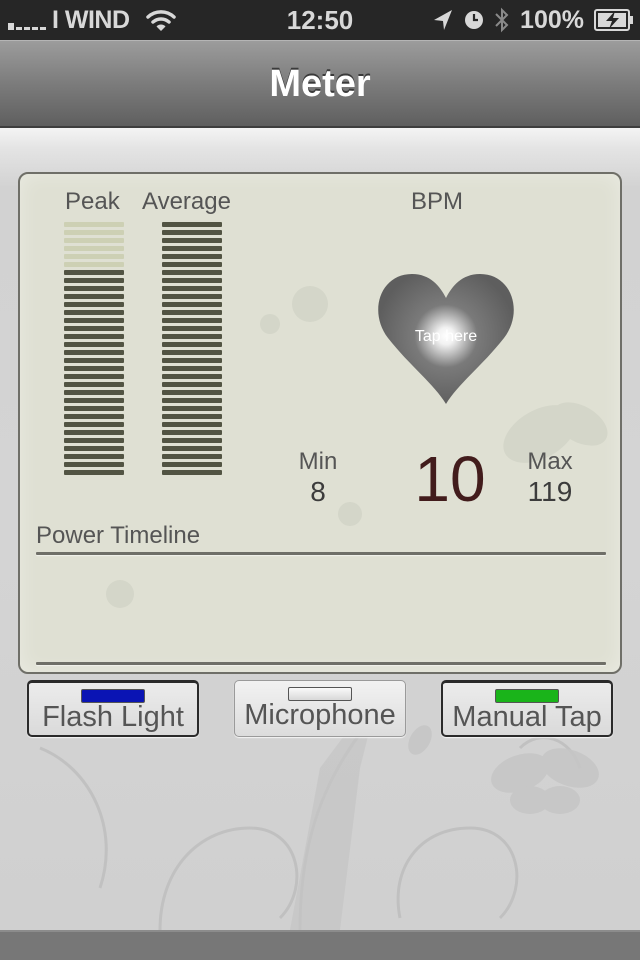 The image size is (640, 960). I want to click on status-right: 100%, so click(533, 20).